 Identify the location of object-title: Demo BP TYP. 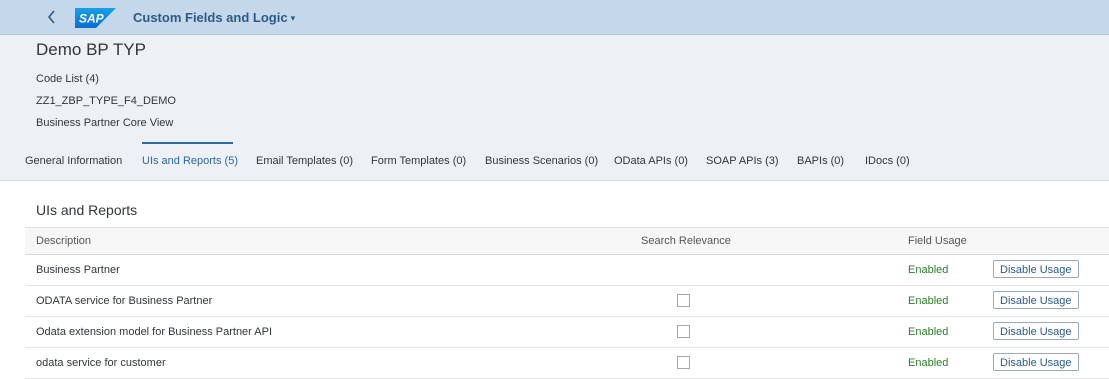
(91, 49).